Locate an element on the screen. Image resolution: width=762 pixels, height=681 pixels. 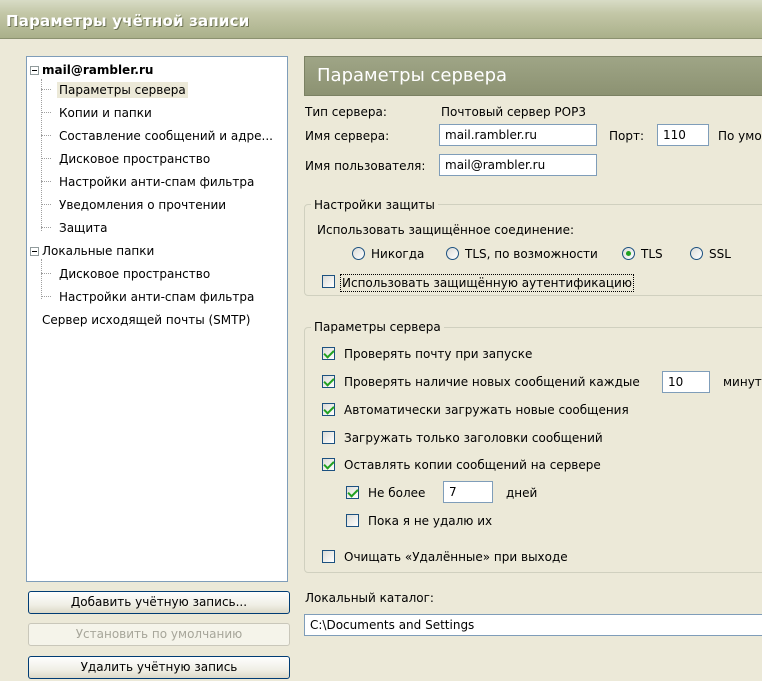
headers-only-label: Загружать только заголовки сообщений is located at coordinates (473, 438).